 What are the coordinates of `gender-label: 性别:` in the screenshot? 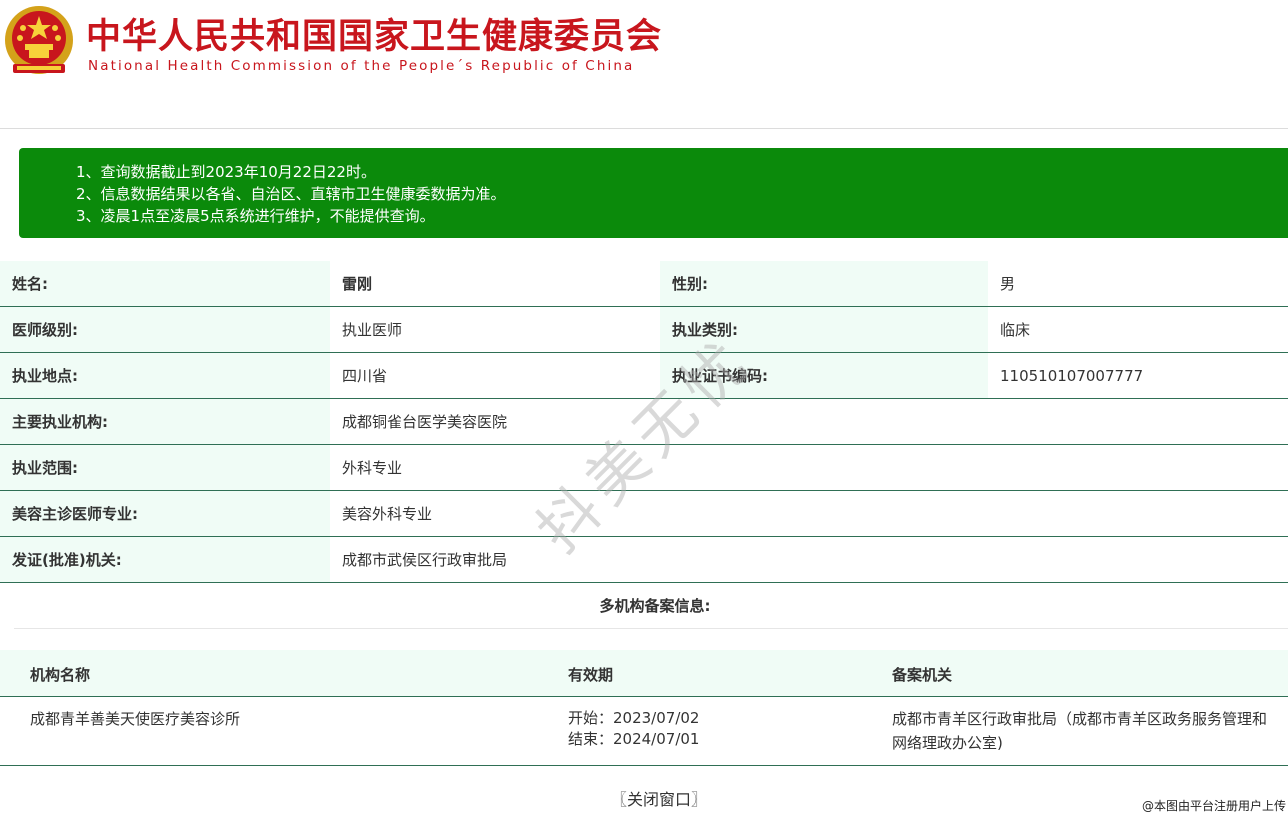 It's located at (824, 284).